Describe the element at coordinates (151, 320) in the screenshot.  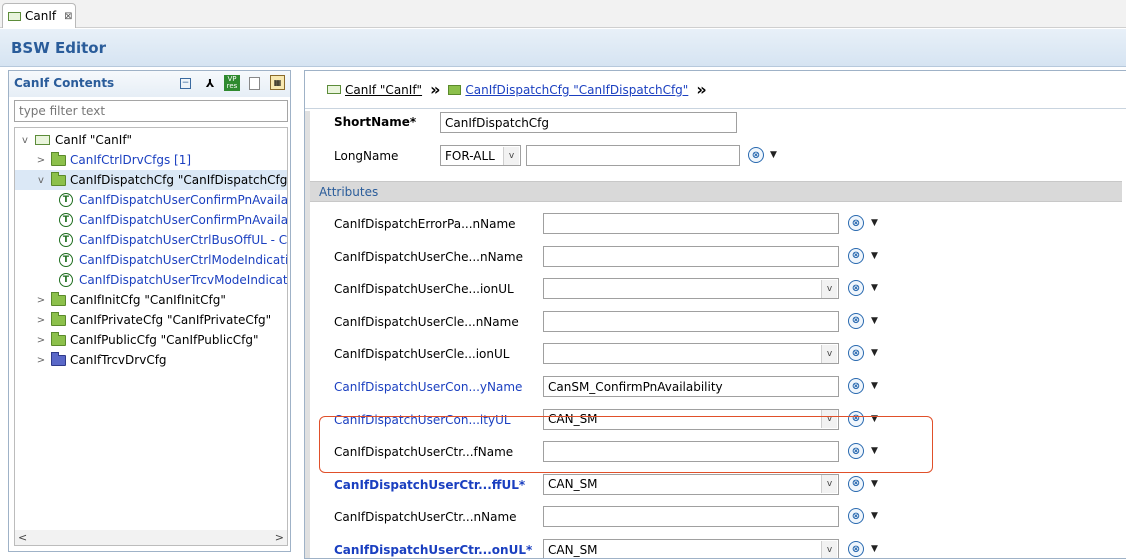
I see `tree-item: > CanIfPrivateCfg "CanIfPrivateCfg"` at that location.